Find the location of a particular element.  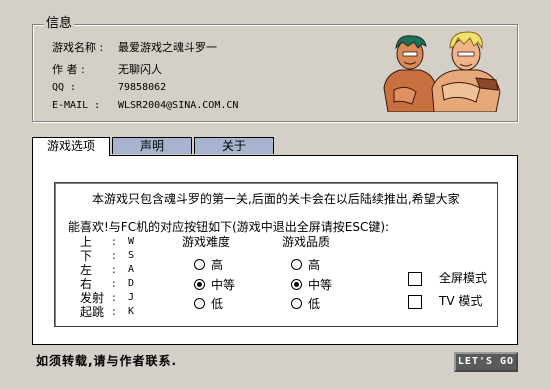

difficulty-title: 游戏难度 is located at coordinates (206, 242).